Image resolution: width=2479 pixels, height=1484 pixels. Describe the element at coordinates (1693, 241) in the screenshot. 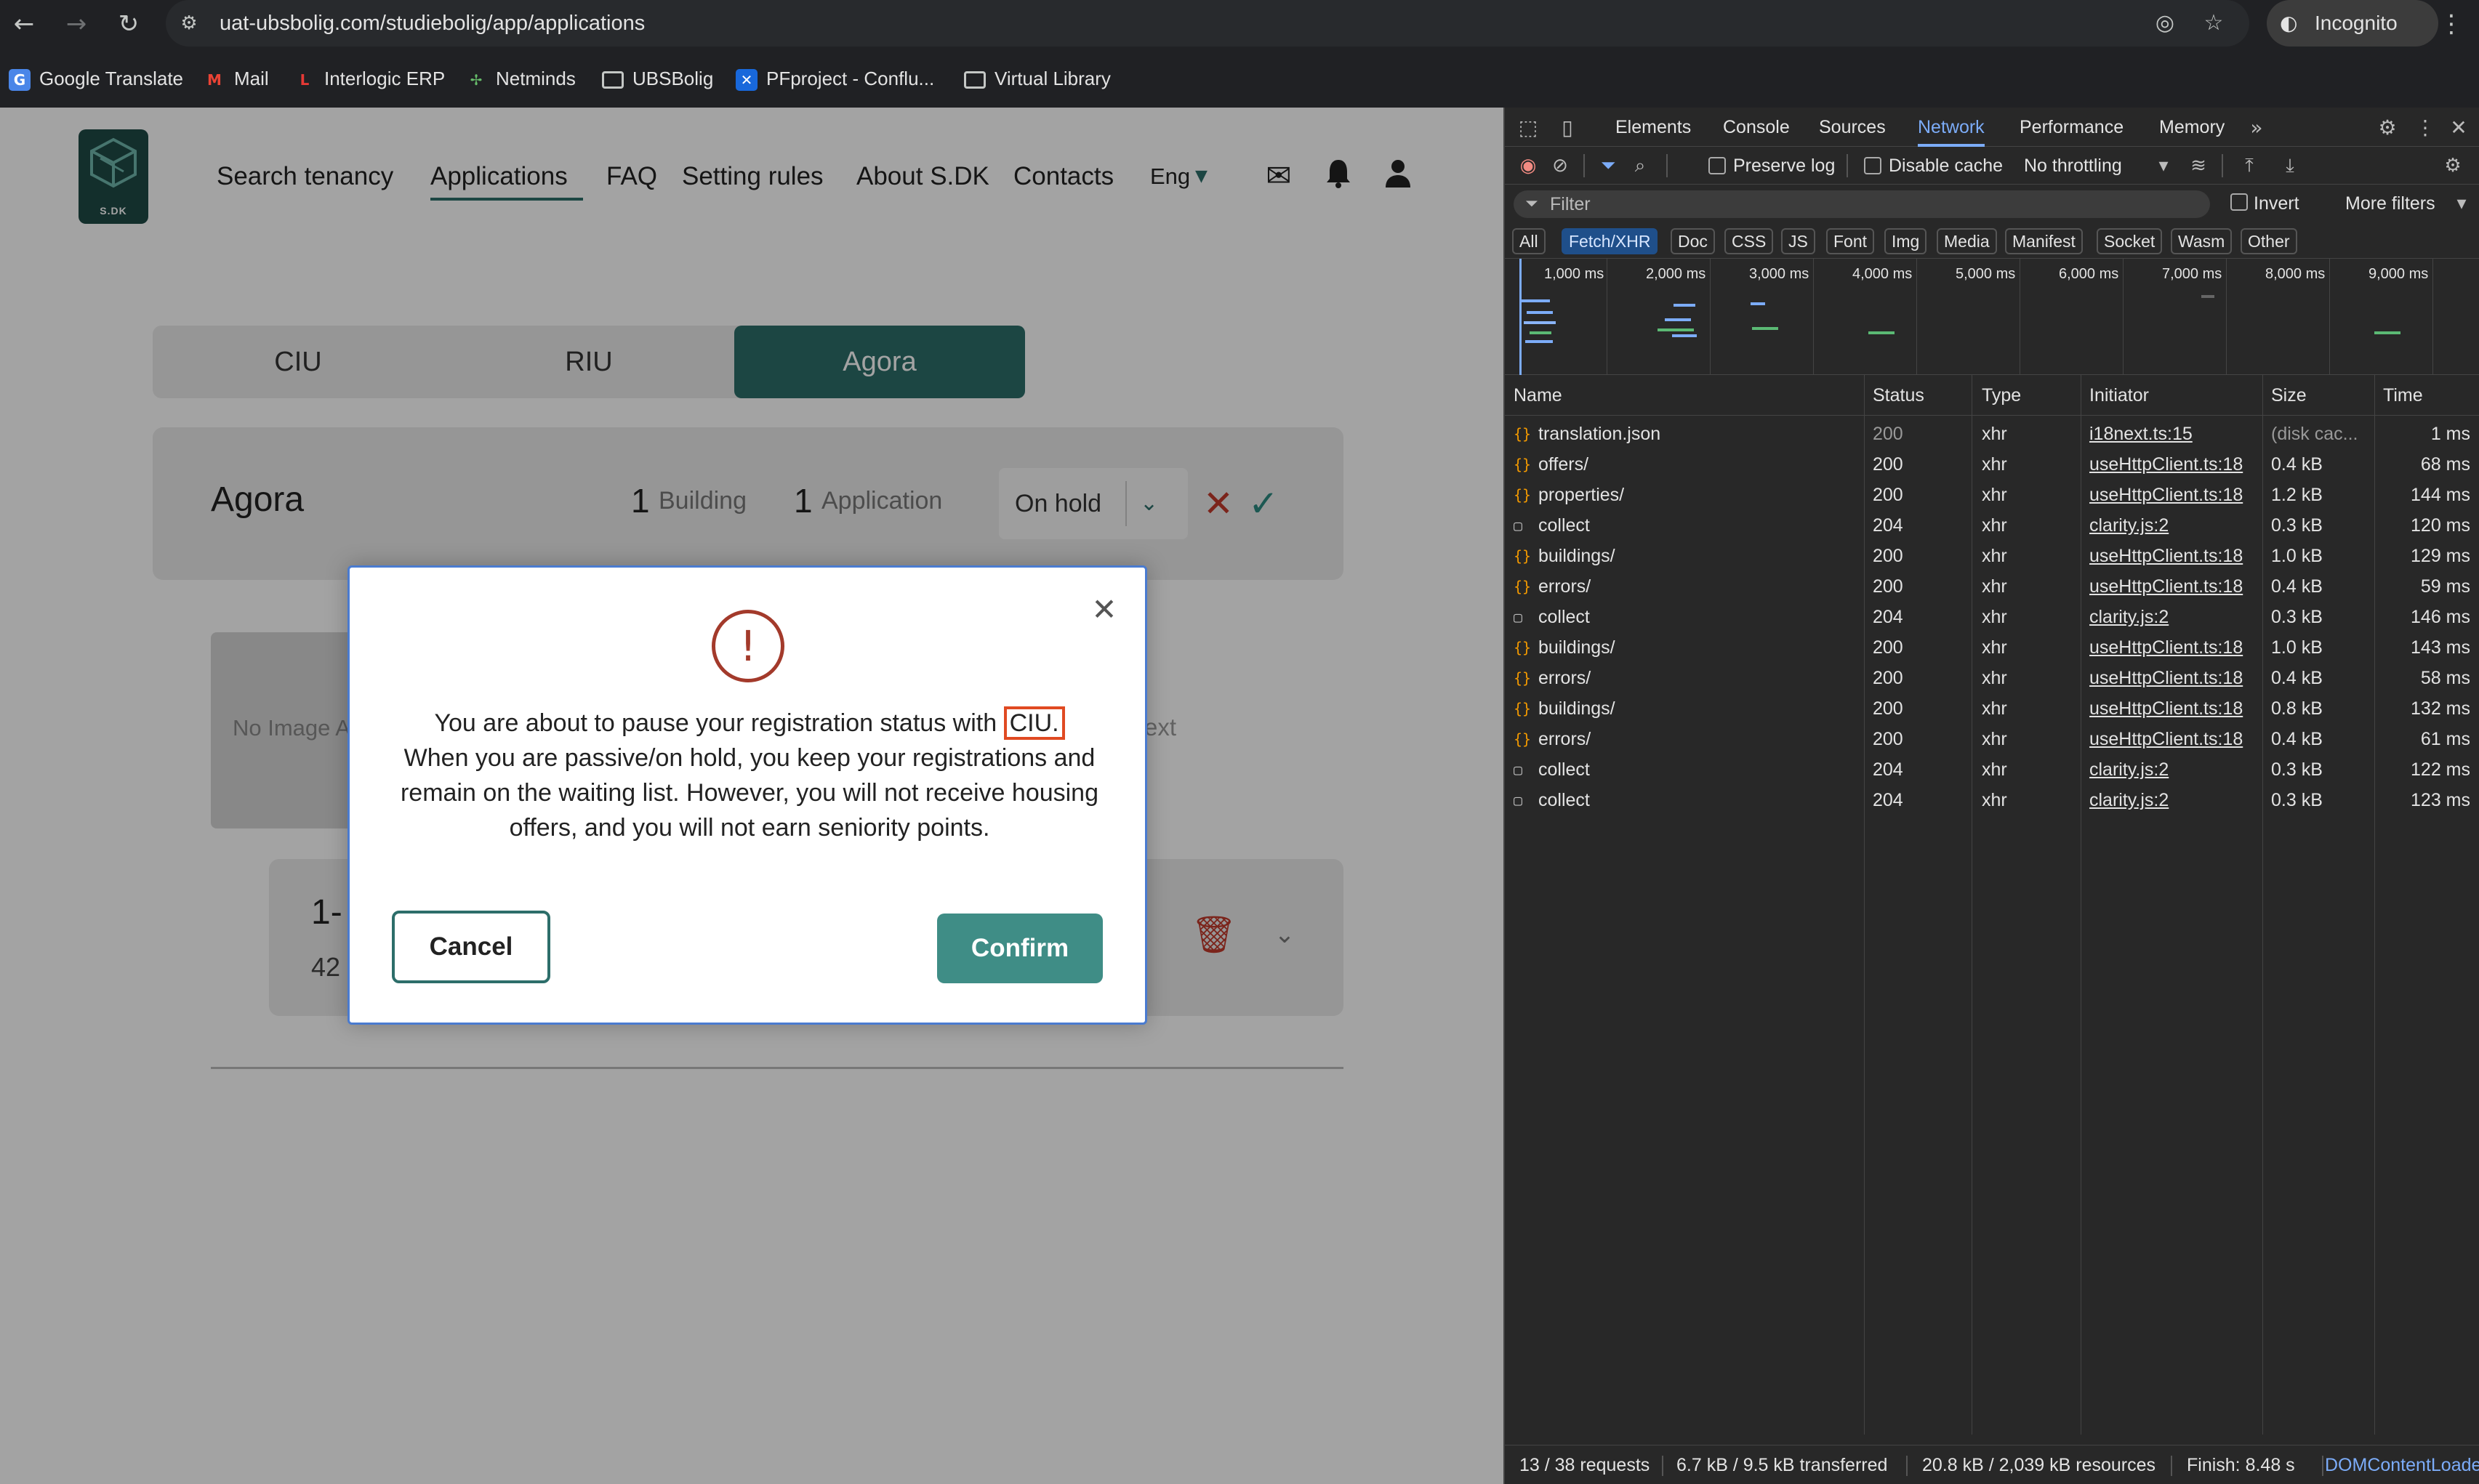

I see `type-filter-doc: Doc` at that location.